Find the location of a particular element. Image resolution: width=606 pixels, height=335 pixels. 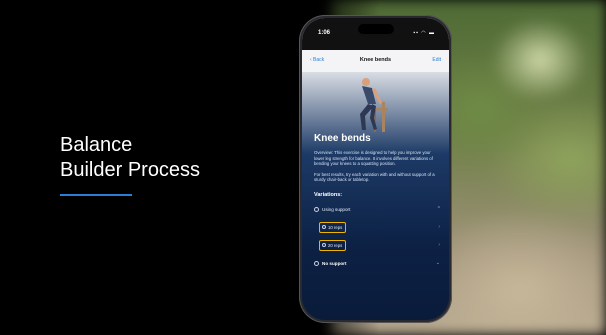

variation-label: 10 reps is located at coordinates (335, 227).